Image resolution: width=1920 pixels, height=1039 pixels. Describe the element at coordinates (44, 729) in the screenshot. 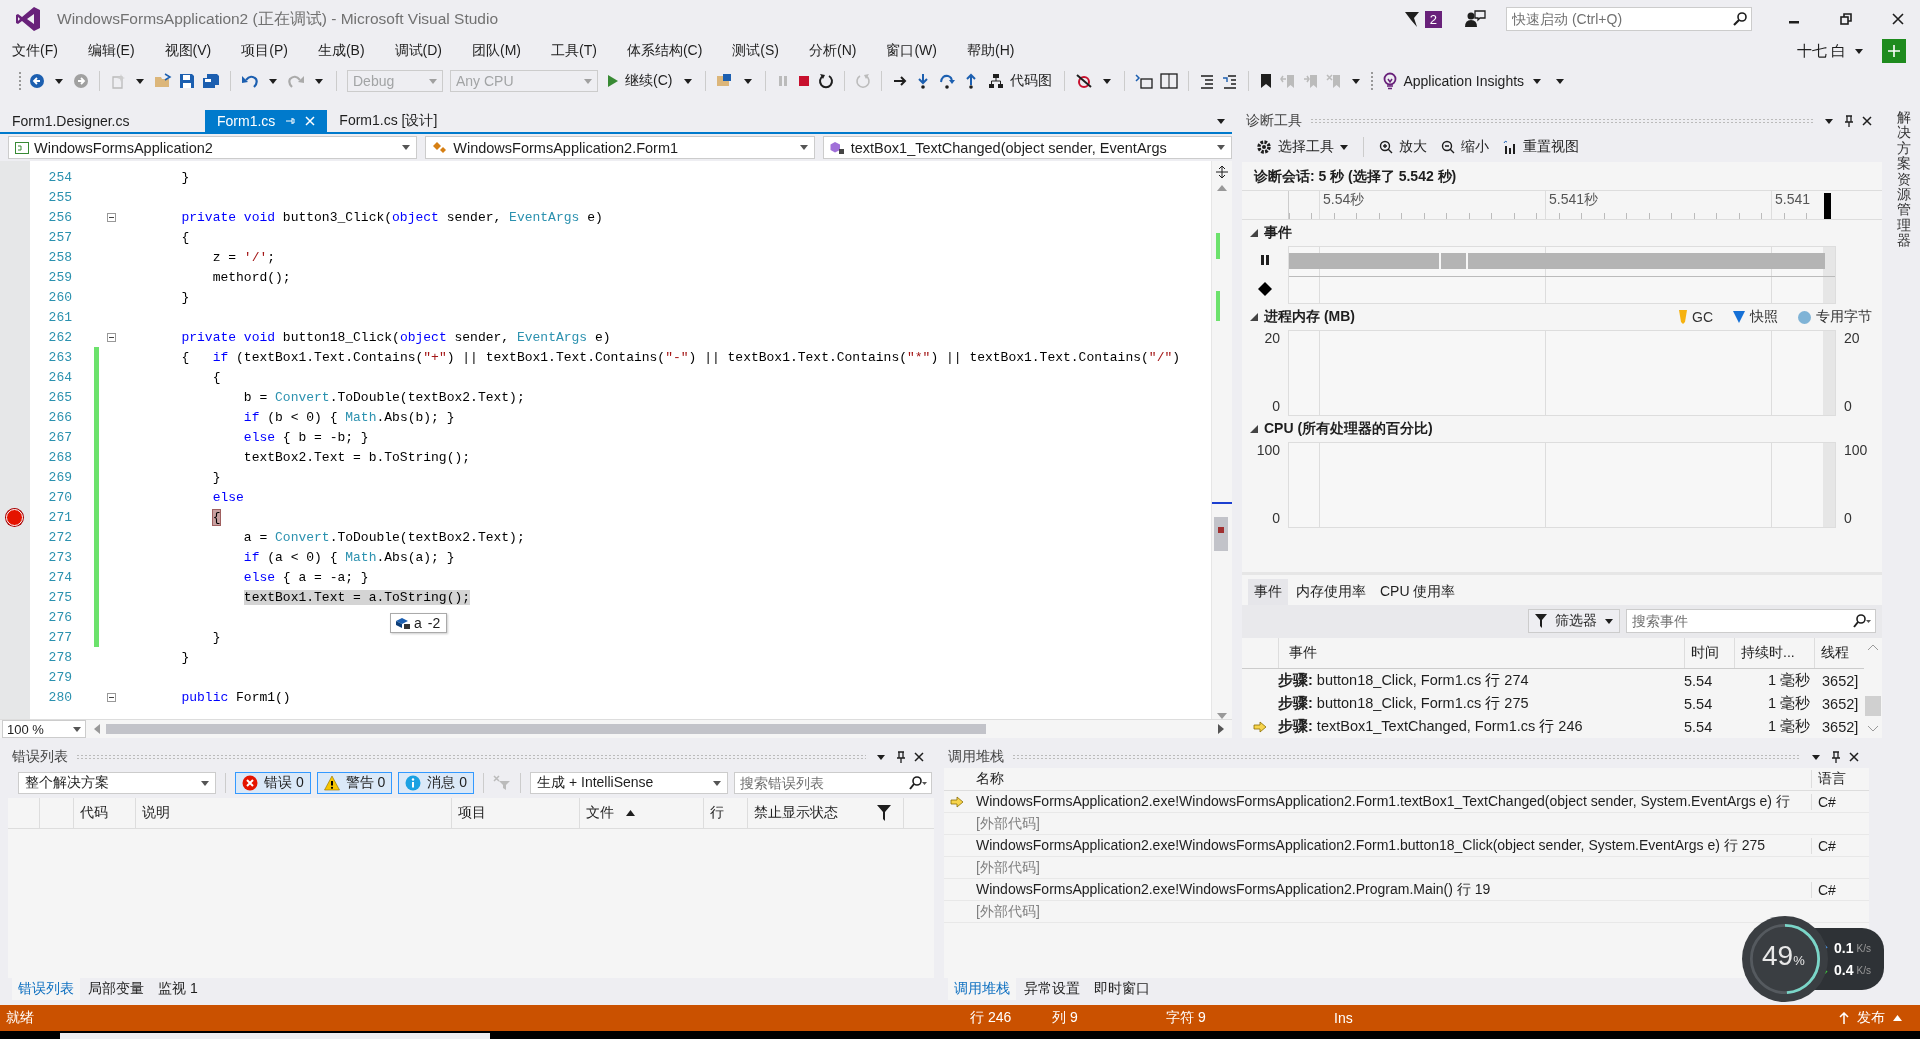

I see `zoom-dropdown: 100 %` at that location.